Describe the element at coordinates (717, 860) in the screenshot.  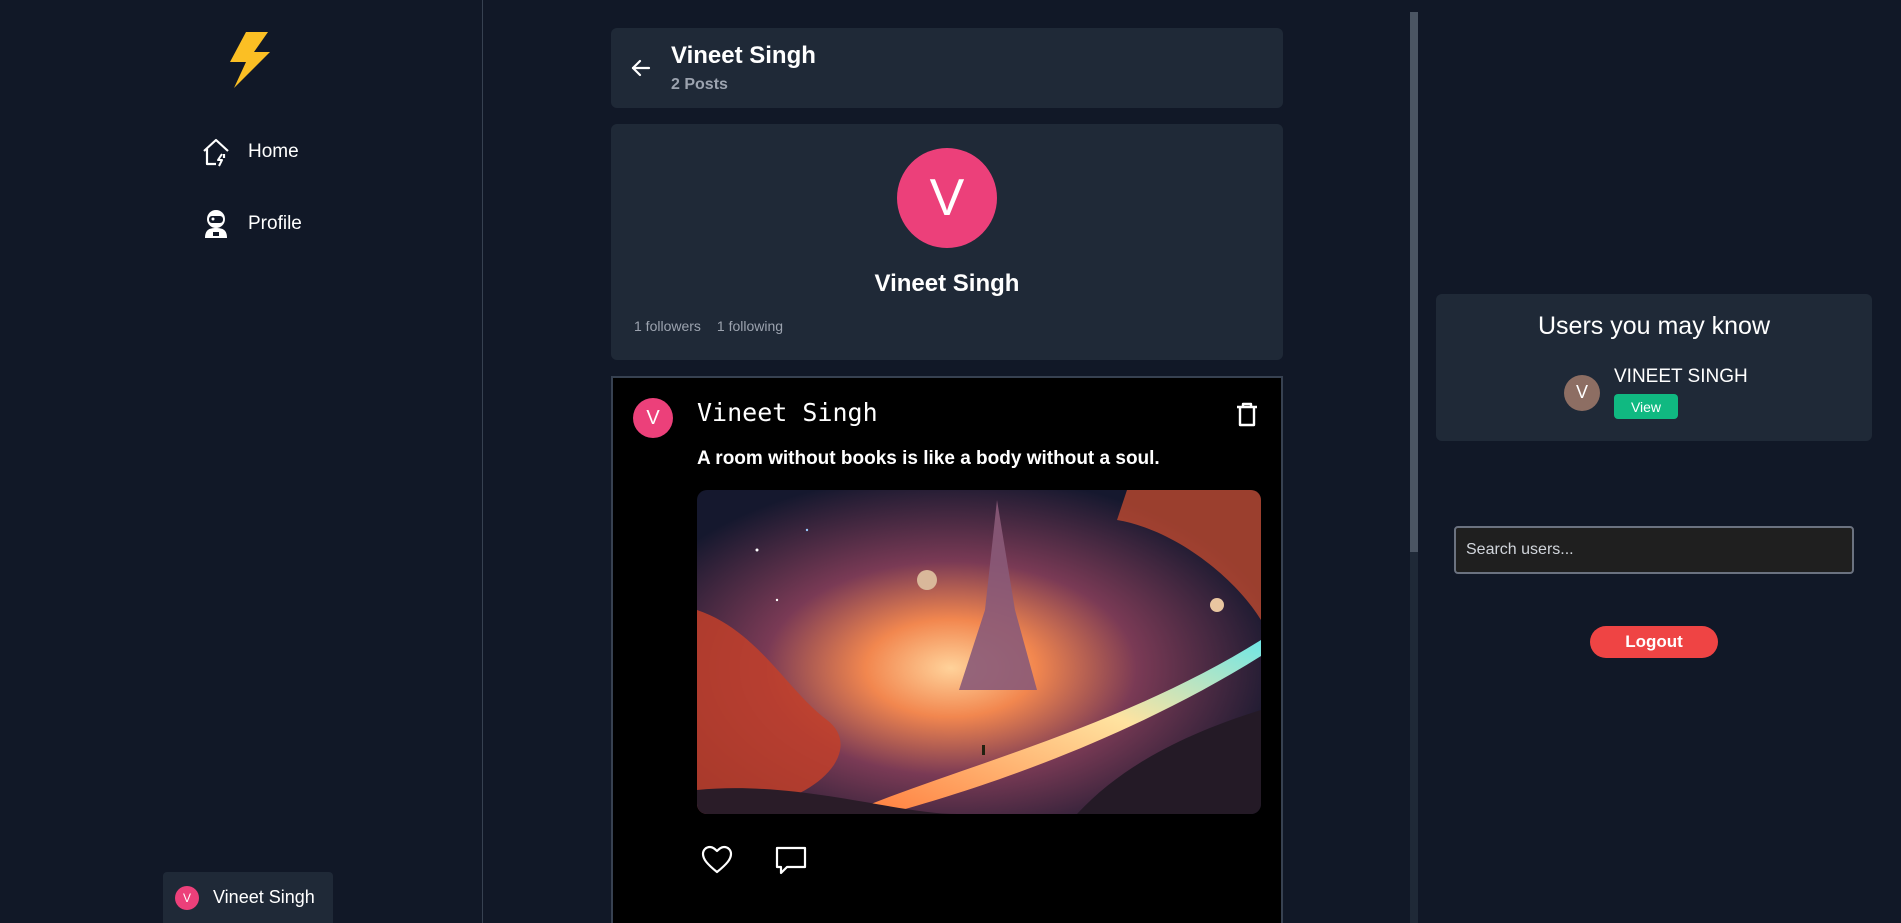
I see `heart-icon` at that location.